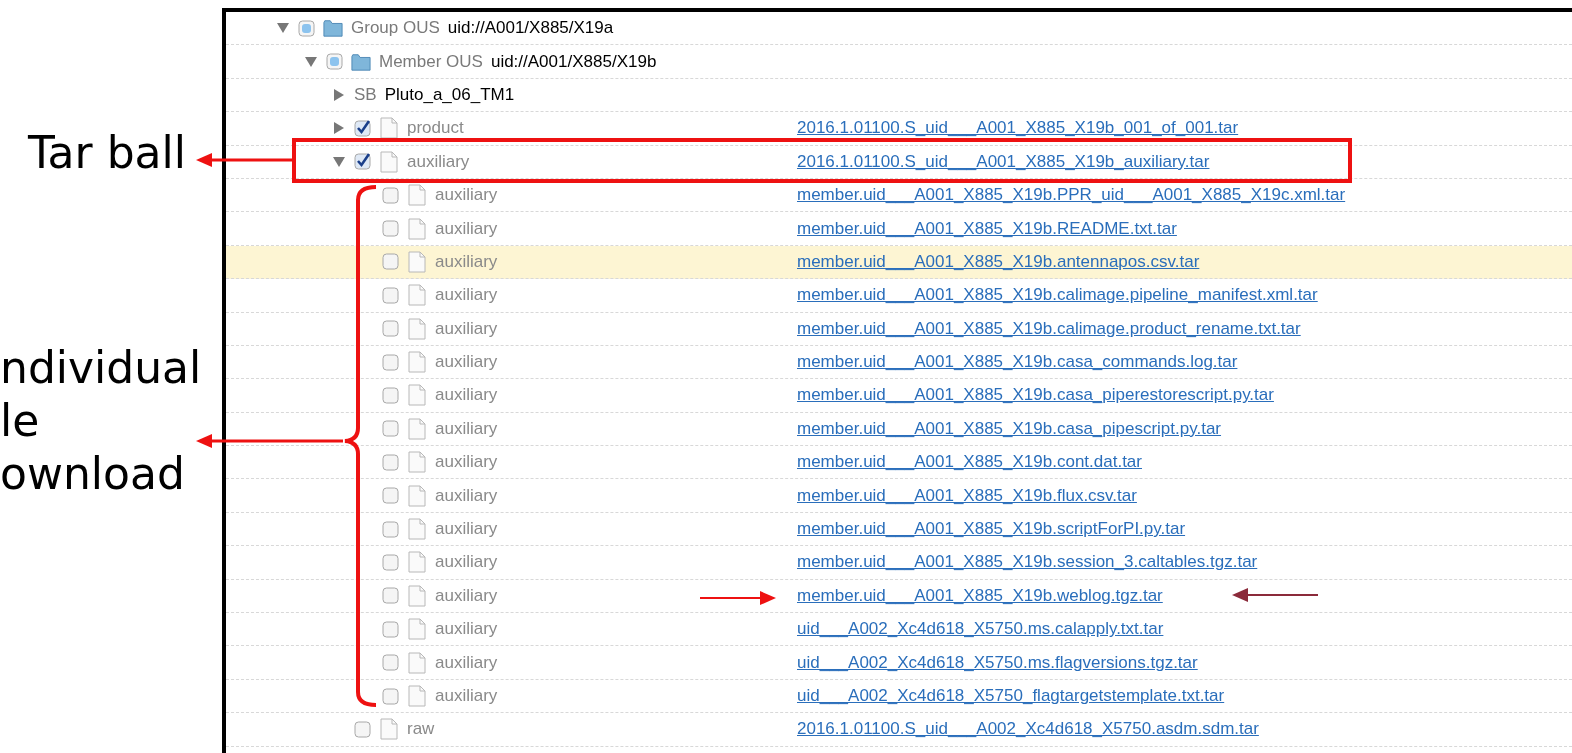 The image size is (1572, 753). What do you see at coordinates (980, 595) in the screenshot?
I see `file-link: member.uid___A001_X885_X19b.weblog.tgz.tar` at bounding box center [980, 595].